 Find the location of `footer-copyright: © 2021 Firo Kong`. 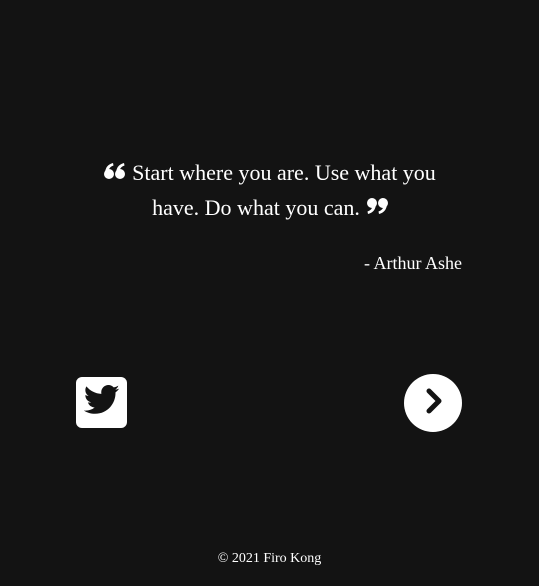

footer-copyright: © 2021 Firo Kong is located at coordinates (269, 558).